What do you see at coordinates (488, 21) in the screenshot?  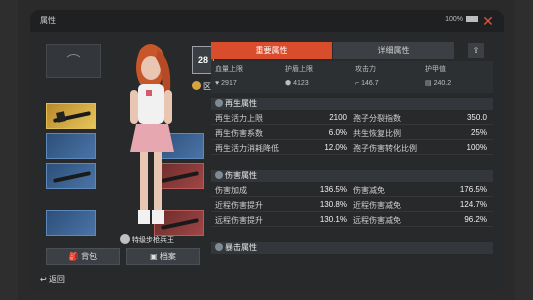 I see `close-icon: ✕` at bounding box center [488, 21].